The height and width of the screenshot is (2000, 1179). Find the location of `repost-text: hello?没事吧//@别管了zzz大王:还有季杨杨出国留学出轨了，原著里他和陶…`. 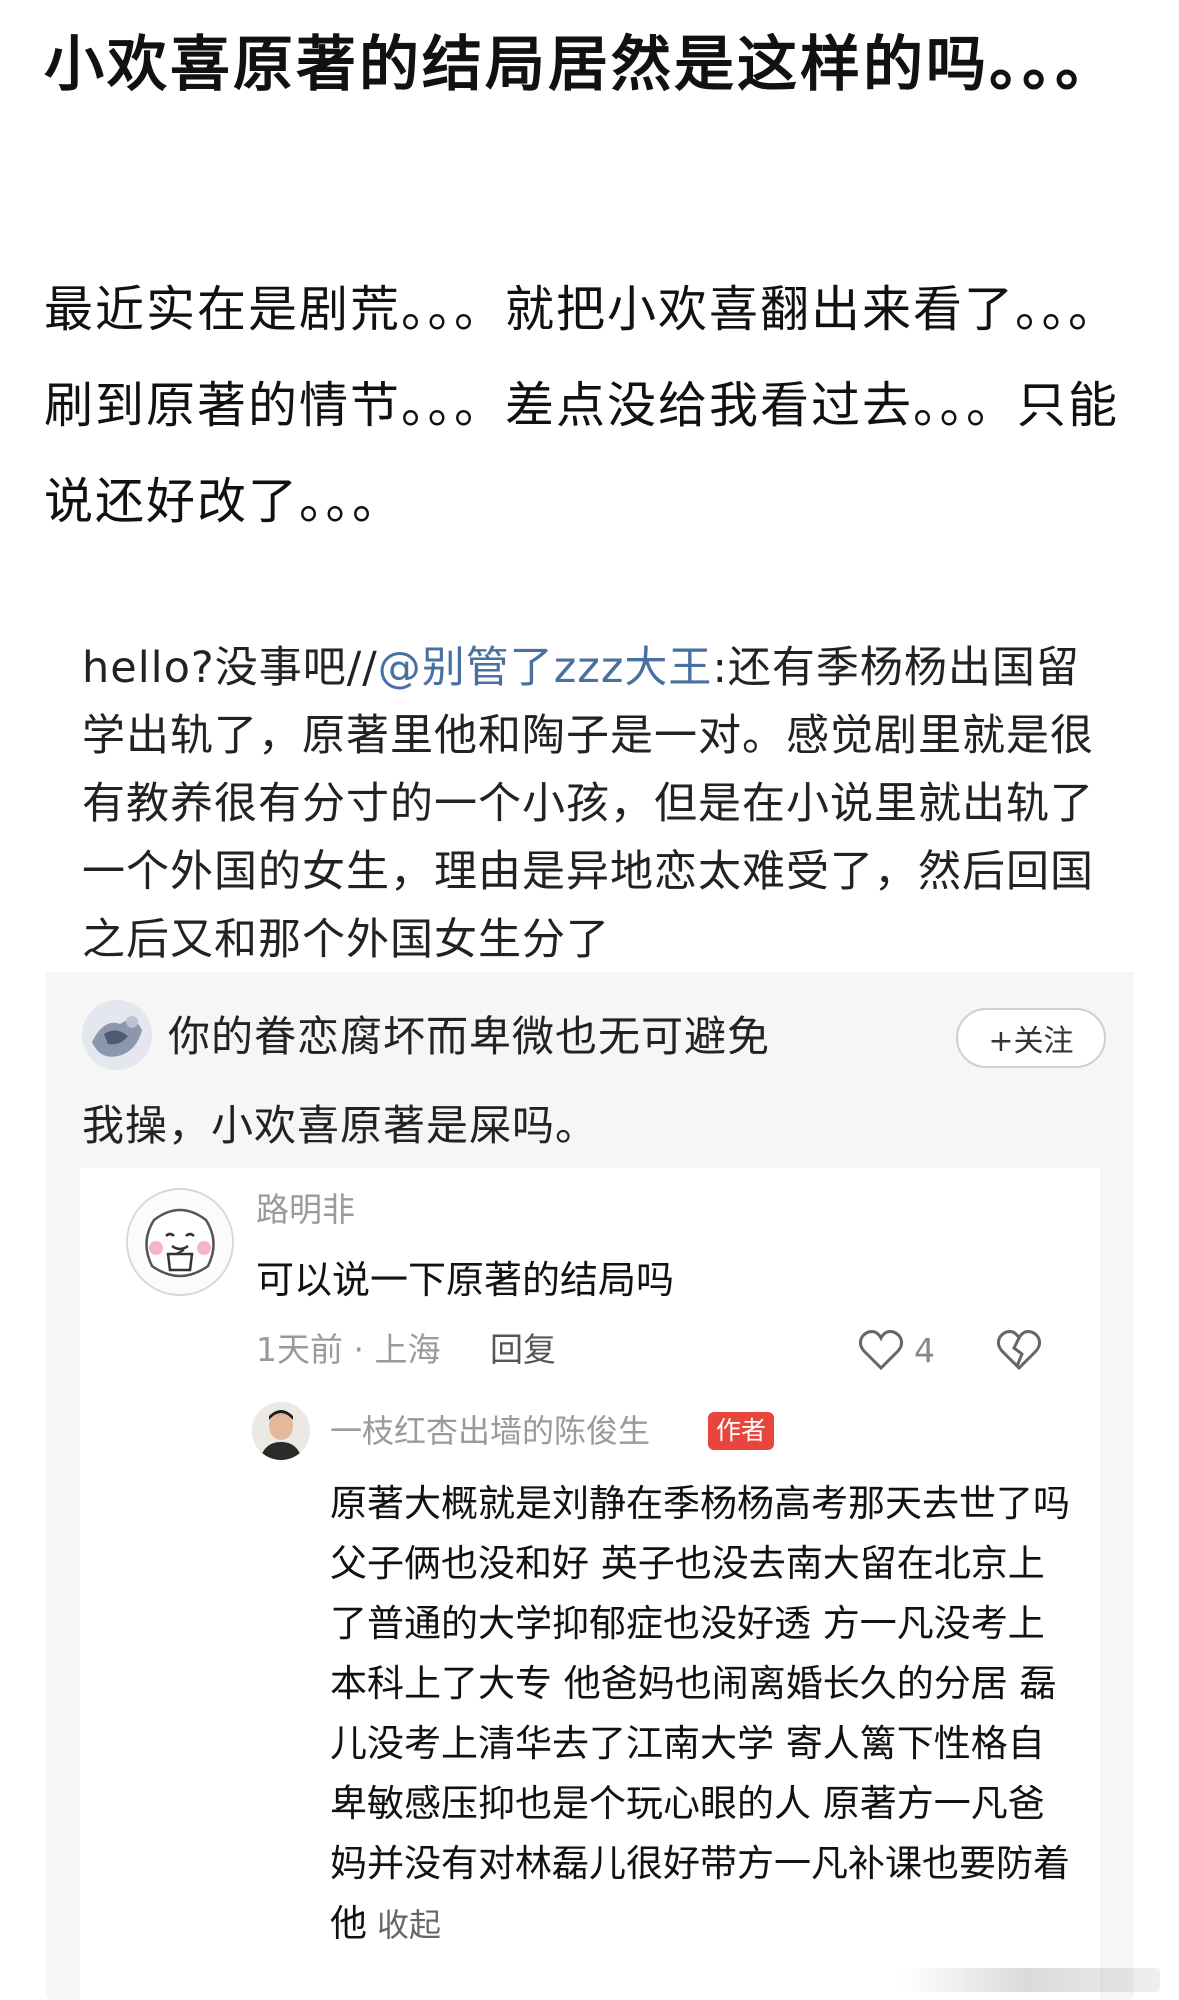

repost-text: hello?没事吧//@别管了zzz大王:还有季杨杨出国留学出轨了，原著里他和陶… is located at coordinates (602, 804).